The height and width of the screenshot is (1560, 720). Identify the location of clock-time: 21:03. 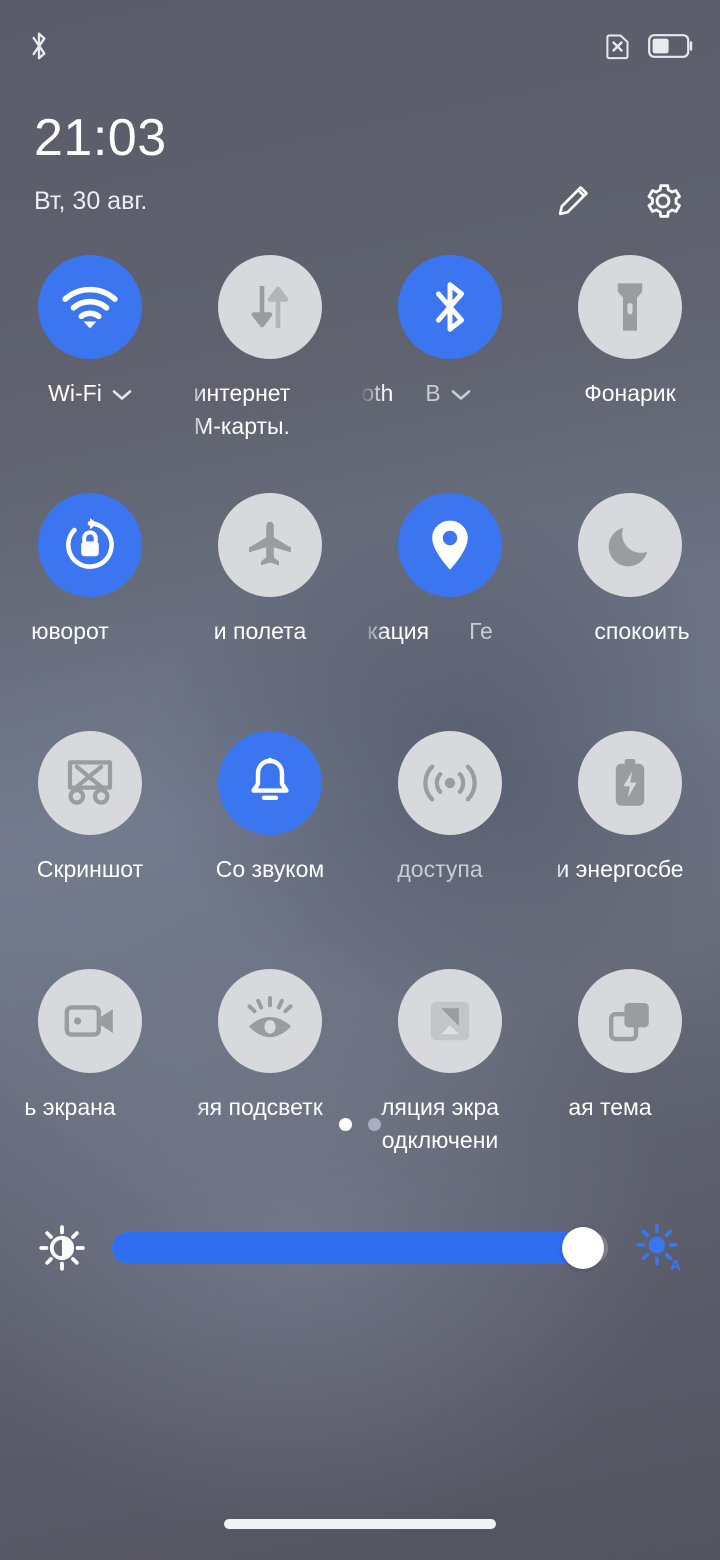
(100, 138).